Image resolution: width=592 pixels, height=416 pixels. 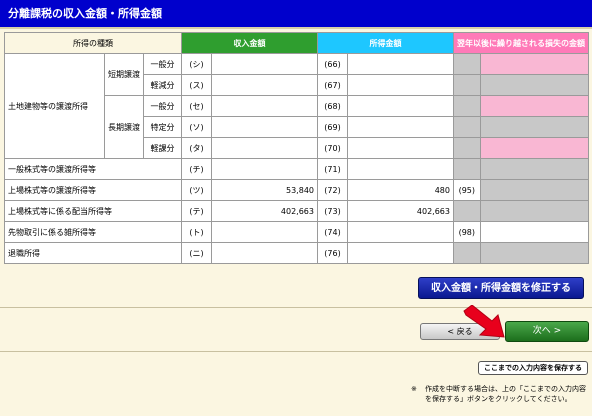 I want to click on specific-label: 特定分, so click(x=162, y=127).